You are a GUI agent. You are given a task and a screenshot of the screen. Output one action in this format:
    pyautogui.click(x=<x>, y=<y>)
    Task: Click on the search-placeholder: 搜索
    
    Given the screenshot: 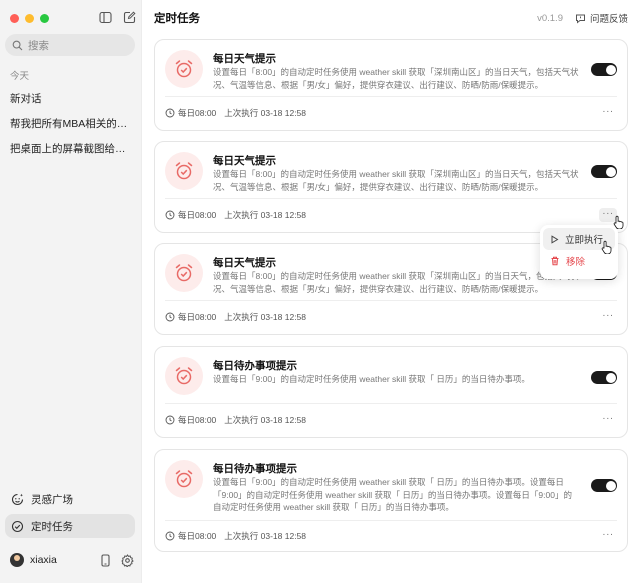 What is the action you would take?
    pyautogui.click(x=38, y=45)
    